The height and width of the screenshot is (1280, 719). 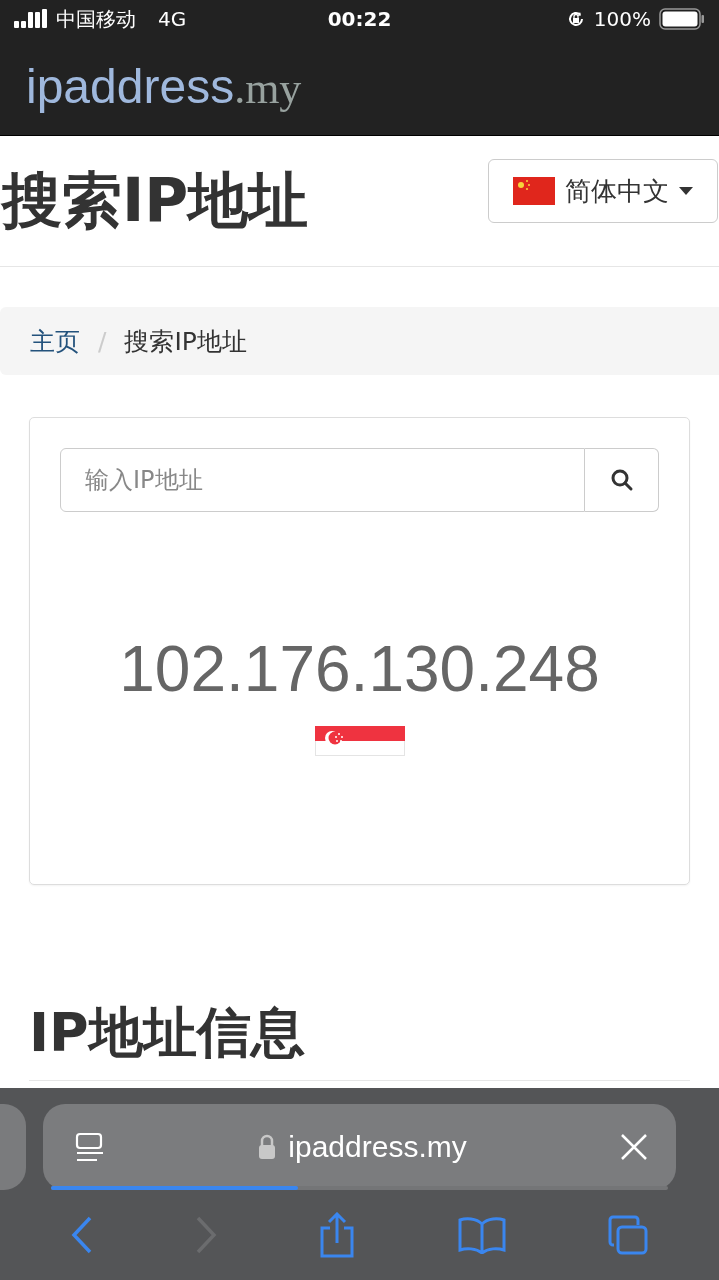 What do you see at coordinates (359, 19) in the screenshot?
I see `status-time: 00:22` at bounding box center [359, 19].